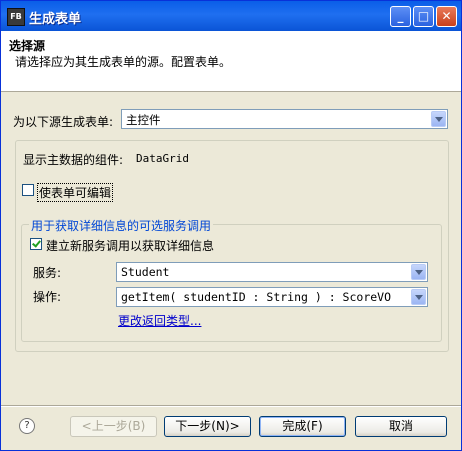  What do you see at coordinates (145, 272) in the screenshot?
I see `service-combo-value: Student` at bounding box center [145, 272].